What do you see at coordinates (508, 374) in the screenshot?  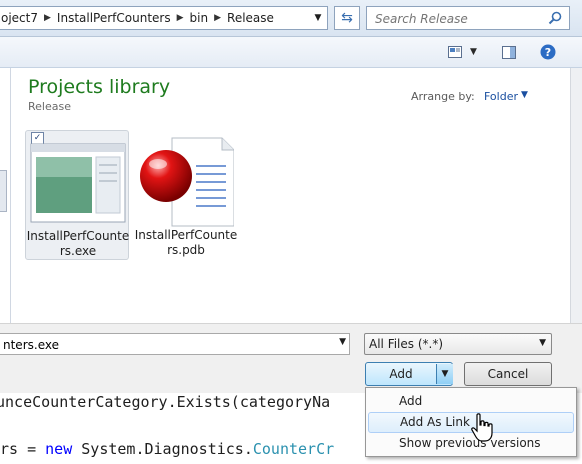 I see `cancel-button: Cancel` at bounding box center [508, 374].